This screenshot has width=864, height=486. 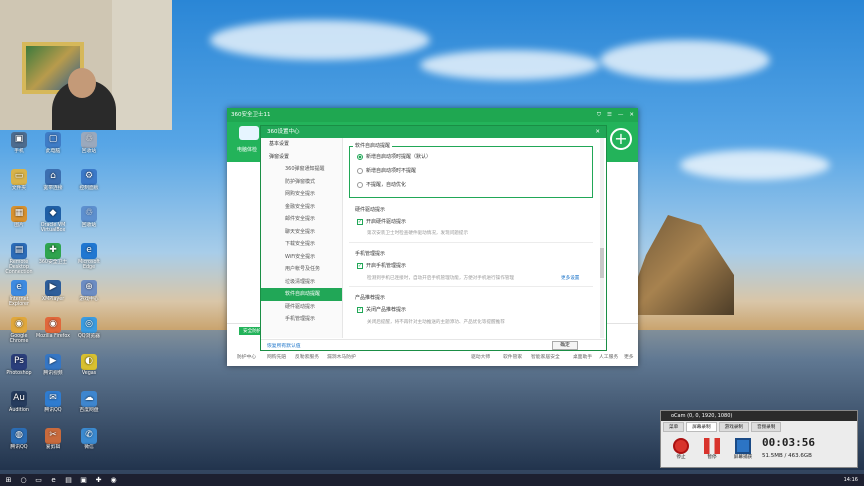 What do you see at coordinates (301, 144) in the screenshot?
I see `sidebar-item: 基本设置` at bounding box center [301, 144].